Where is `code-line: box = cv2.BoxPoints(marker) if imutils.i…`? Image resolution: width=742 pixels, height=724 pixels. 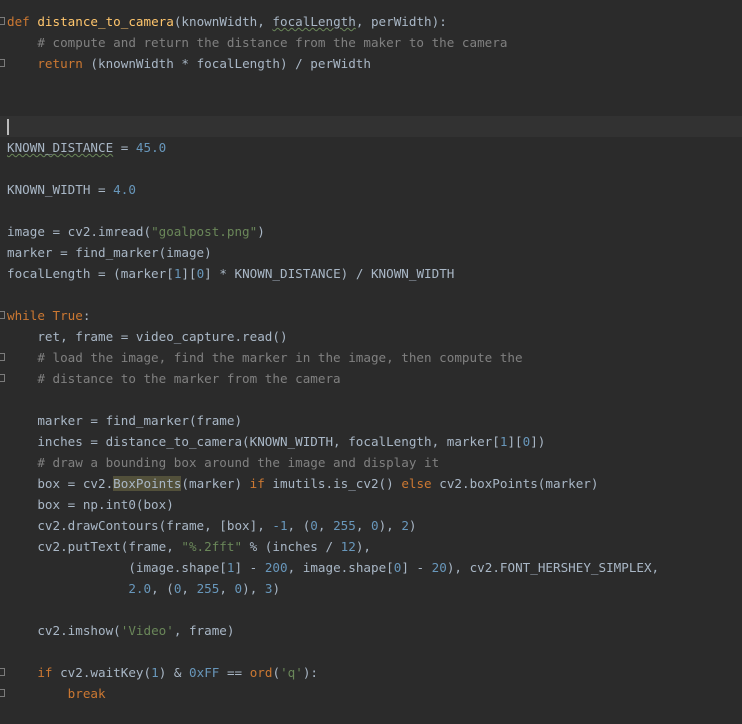
code-line: box = cv2.BoxPoints(marker) if imutils.i… is located at coordinates (371, 483).